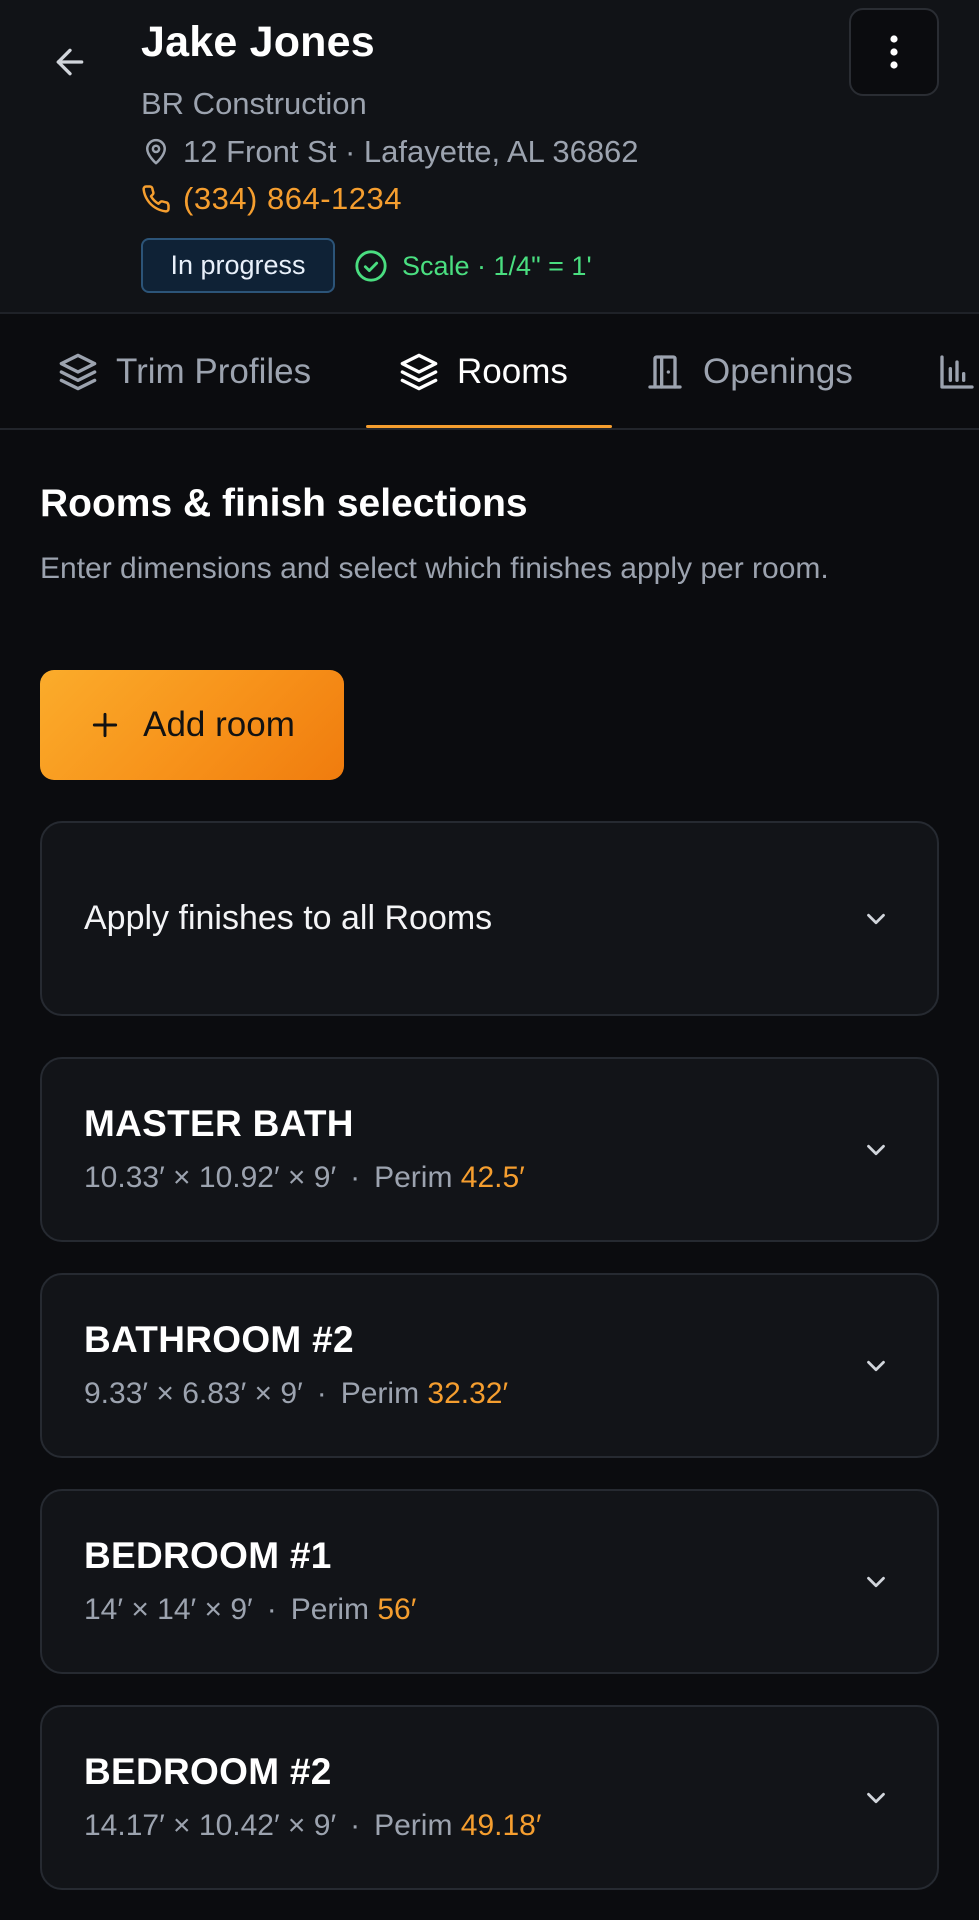  I want to click on active-tab-indicator, so click(489, 426).